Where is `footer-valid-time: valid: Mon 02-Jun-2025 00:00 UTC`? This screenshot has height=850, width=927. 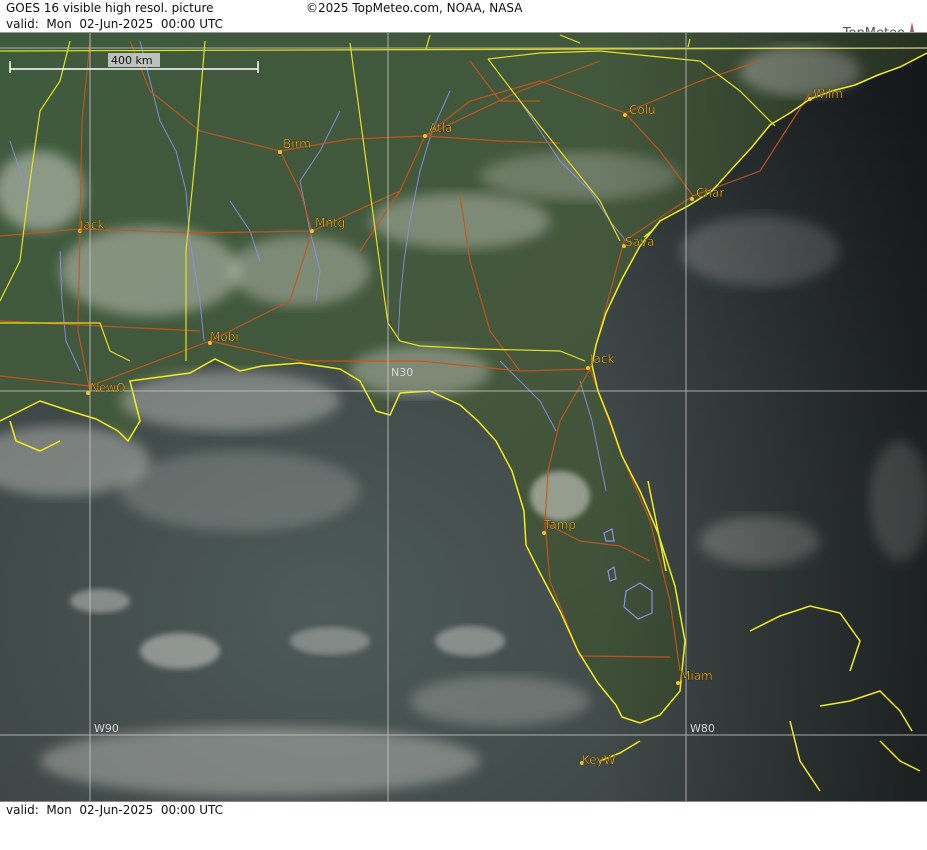 footer-valid-time: valid: Mon 02-Jun-2025 00:00 UTC is located at coordinates (115, 810).